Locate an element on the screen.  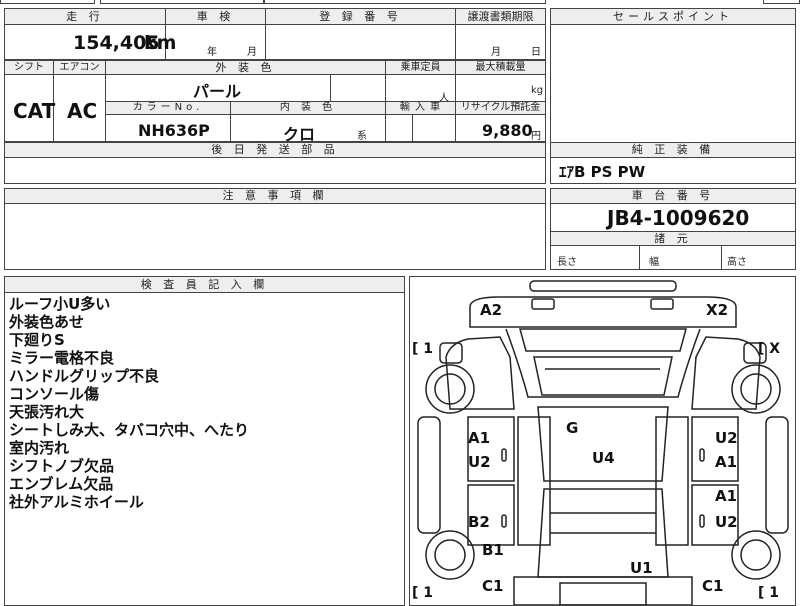
sales-point-header: セールスポイント is located at coordinates (673, 17).